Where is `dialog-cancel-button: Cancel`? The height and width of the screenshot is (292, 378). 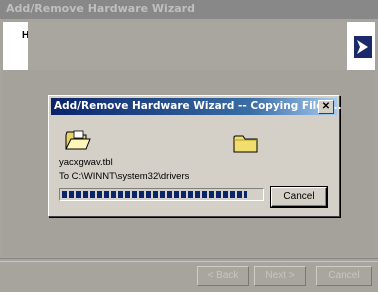
dialog-cancel-button: Cancel is located at coordinates (299, 197).